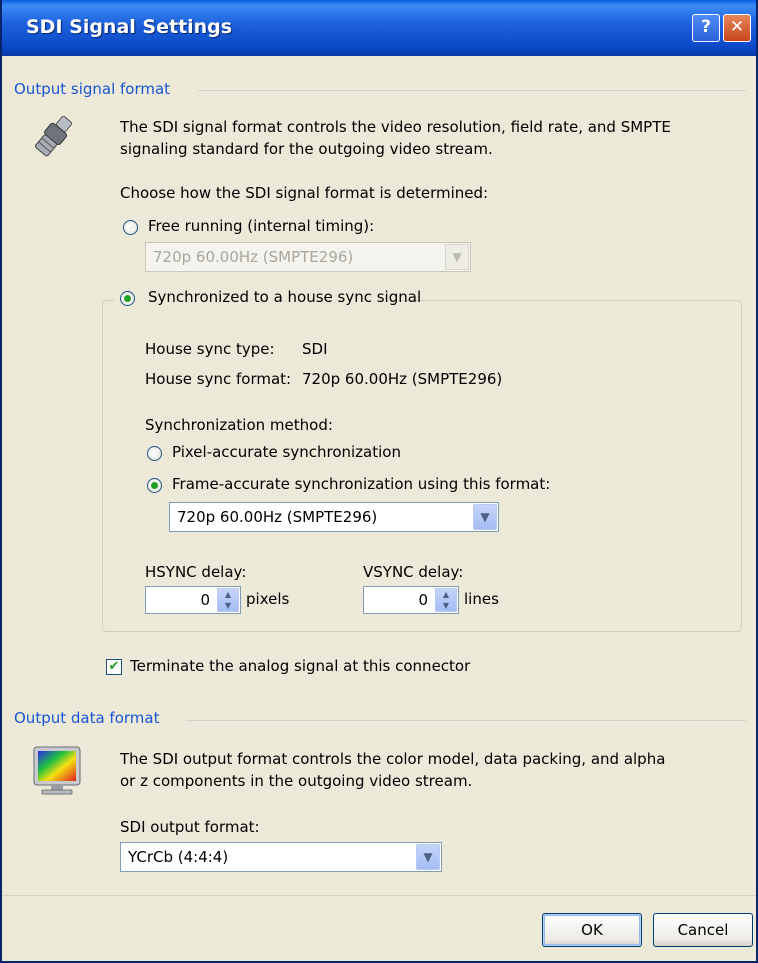 This screenshot has width=758, height=963. Describe the element at coordinates (411, 600) in the screenshot. I see `vsync-delay-stepper: 0 ▲ ▼` at that location.